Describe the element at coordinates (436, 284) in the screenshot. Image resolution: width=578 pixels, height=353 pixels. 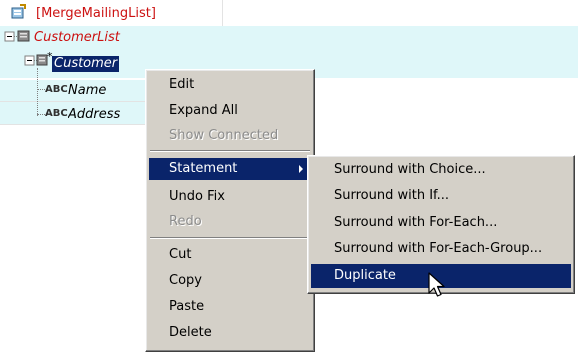
I see `mouse-cursor-icon` at that location.